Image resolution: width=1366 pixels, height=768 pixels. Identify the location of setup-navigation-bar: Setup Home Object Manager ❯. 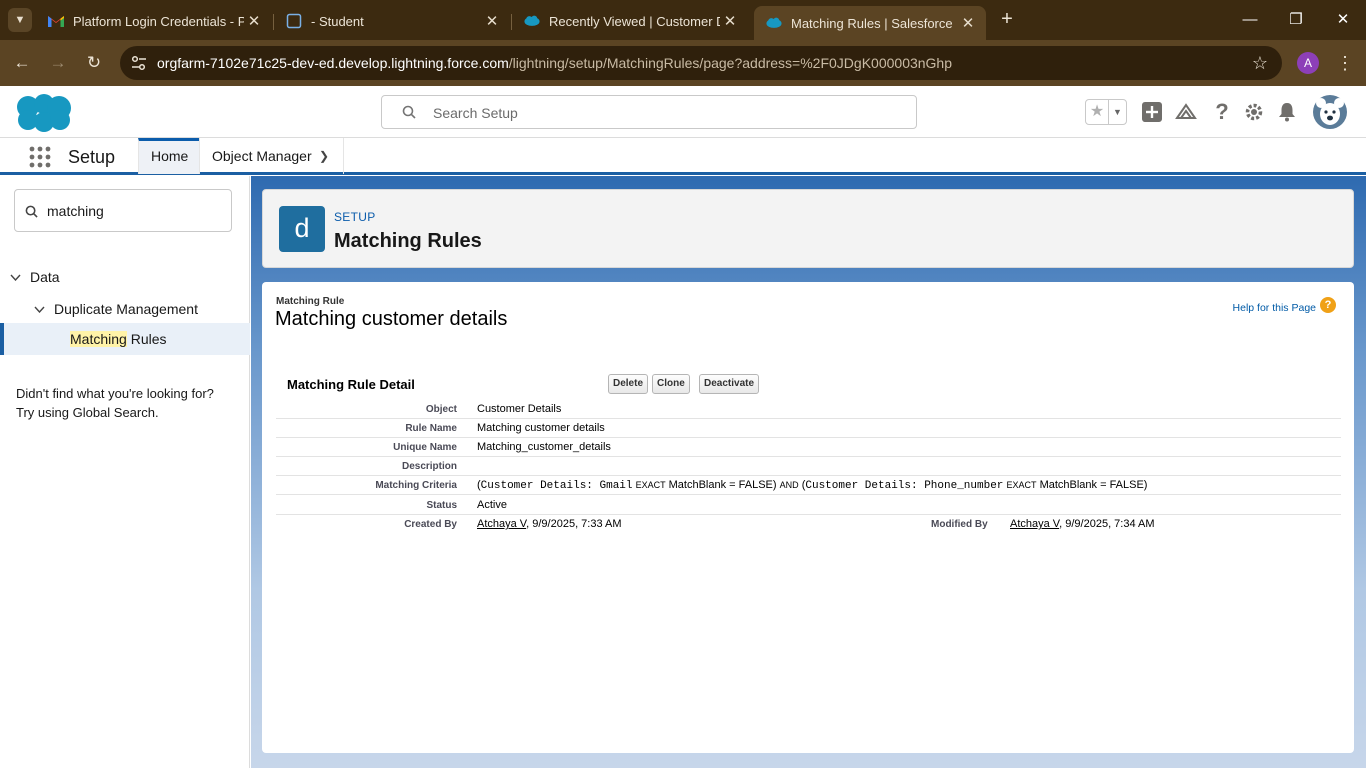
(683, 156).